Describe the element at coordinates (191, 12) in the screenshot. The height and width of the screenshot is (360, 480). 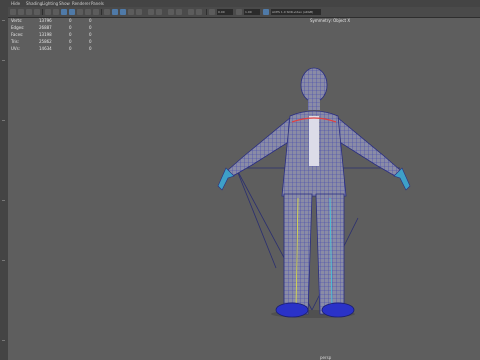
I see `field-chart-icon` at that location.